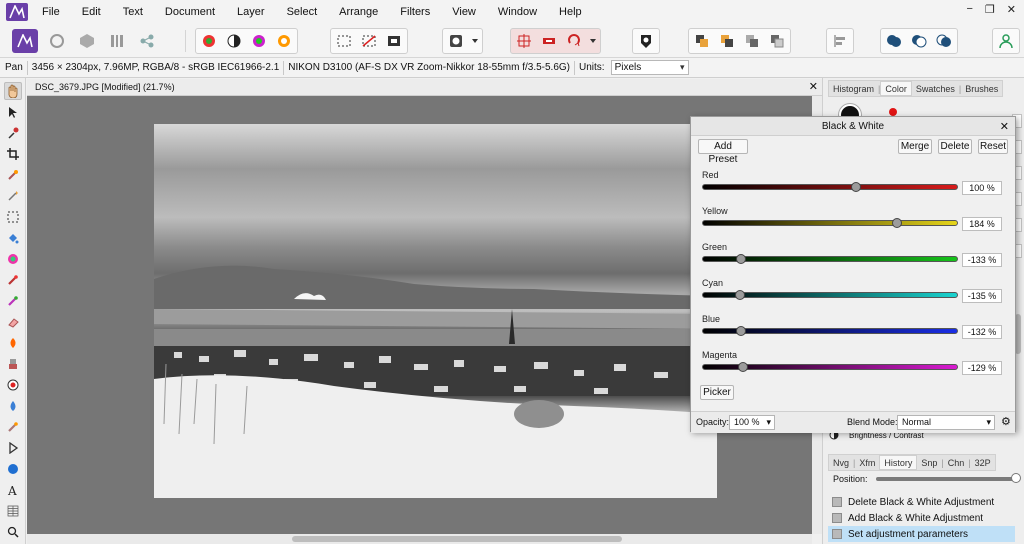  I want to click on close-document-button: ✕, so click(813, 86).